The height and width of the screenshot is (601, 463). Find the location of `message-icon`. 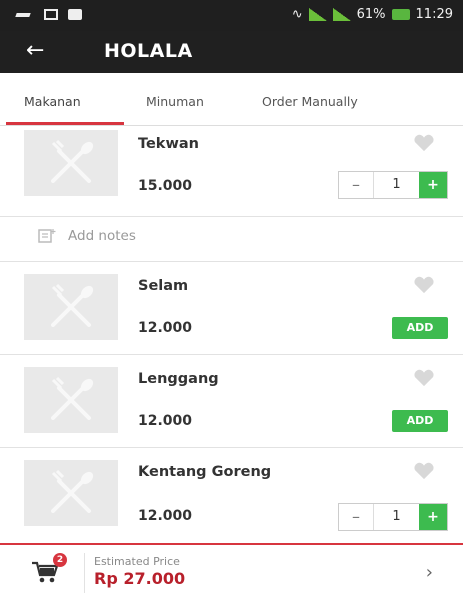

message-icon is located at coordinates (75, 14).